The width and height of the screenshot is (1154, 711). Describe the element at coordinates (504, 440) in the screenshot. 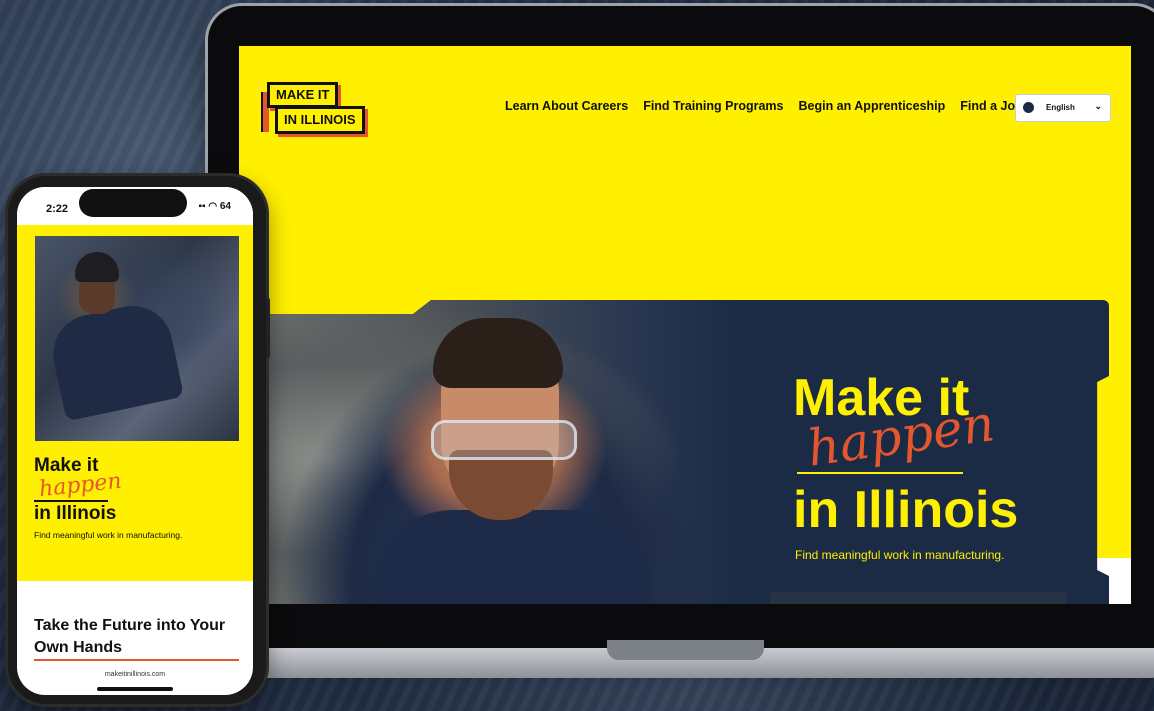

I see `photo-goggles` at that location.